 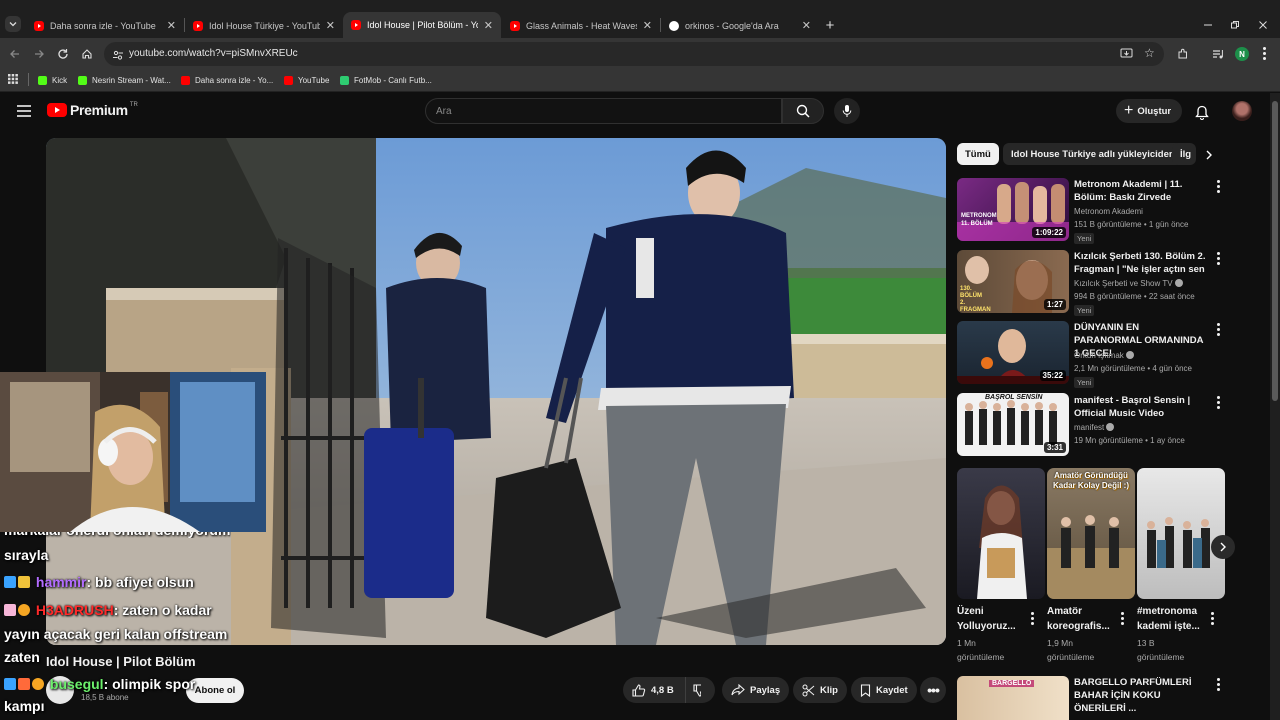 I want to click on apps-button, so click(x=13, y=79).